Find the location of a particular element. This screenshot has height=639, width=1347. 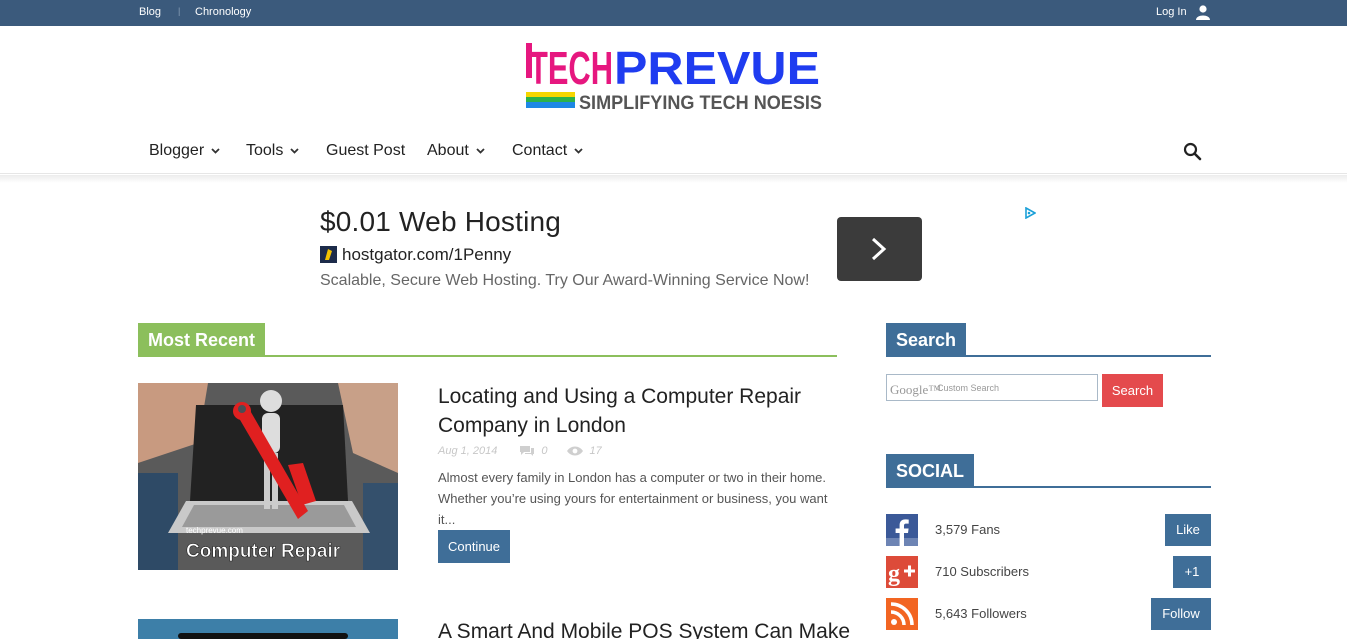

google-brand: Google™ is located at coordinates (916, 389).